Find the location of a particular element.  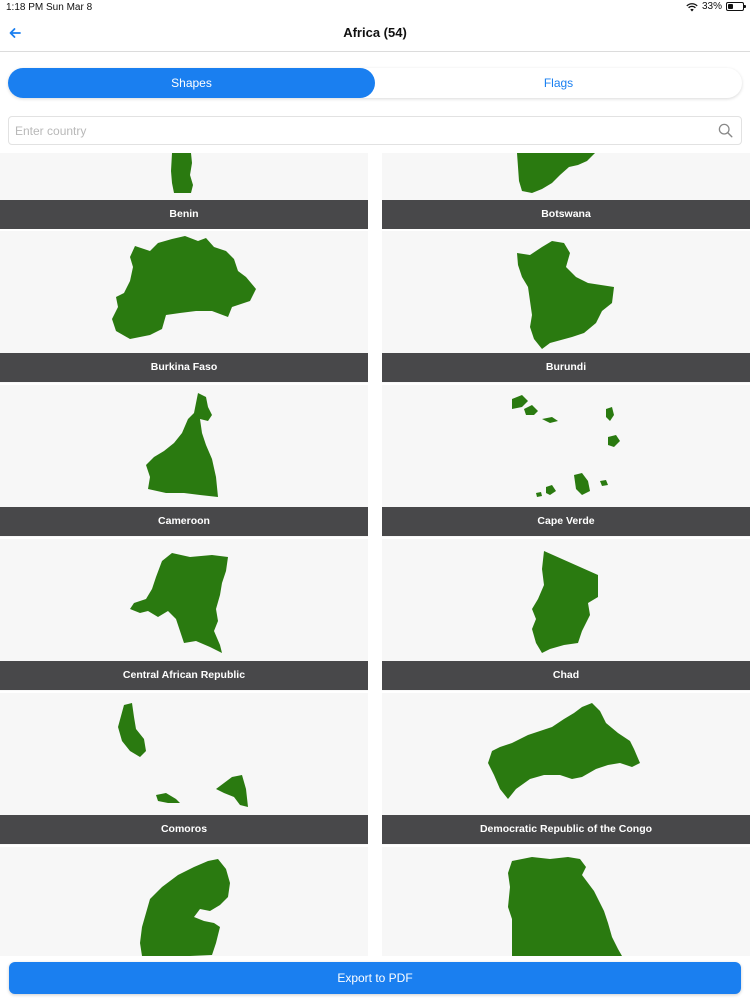

country-card-burundi: Burundi is located at coordinates (566, 307).